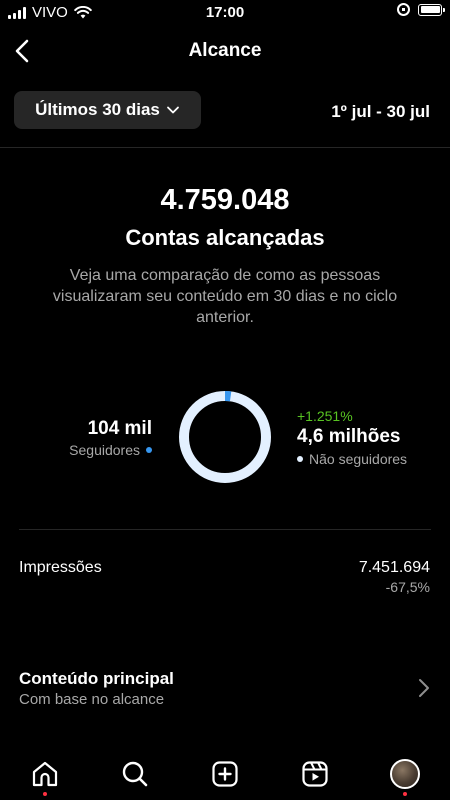 The width and height of the screenshot is (450, 800). I want to click on impressions-value: 7.451.694, so click(394, 567).